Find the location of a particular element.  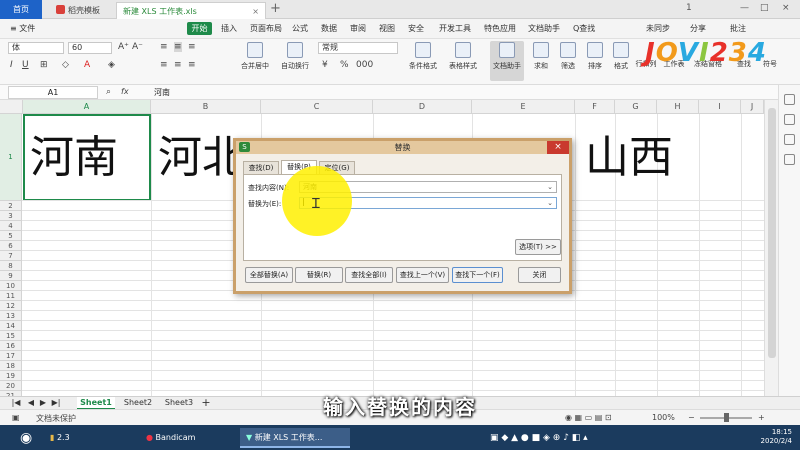

row-header-16: 16 is located at coordinates (11, 346).